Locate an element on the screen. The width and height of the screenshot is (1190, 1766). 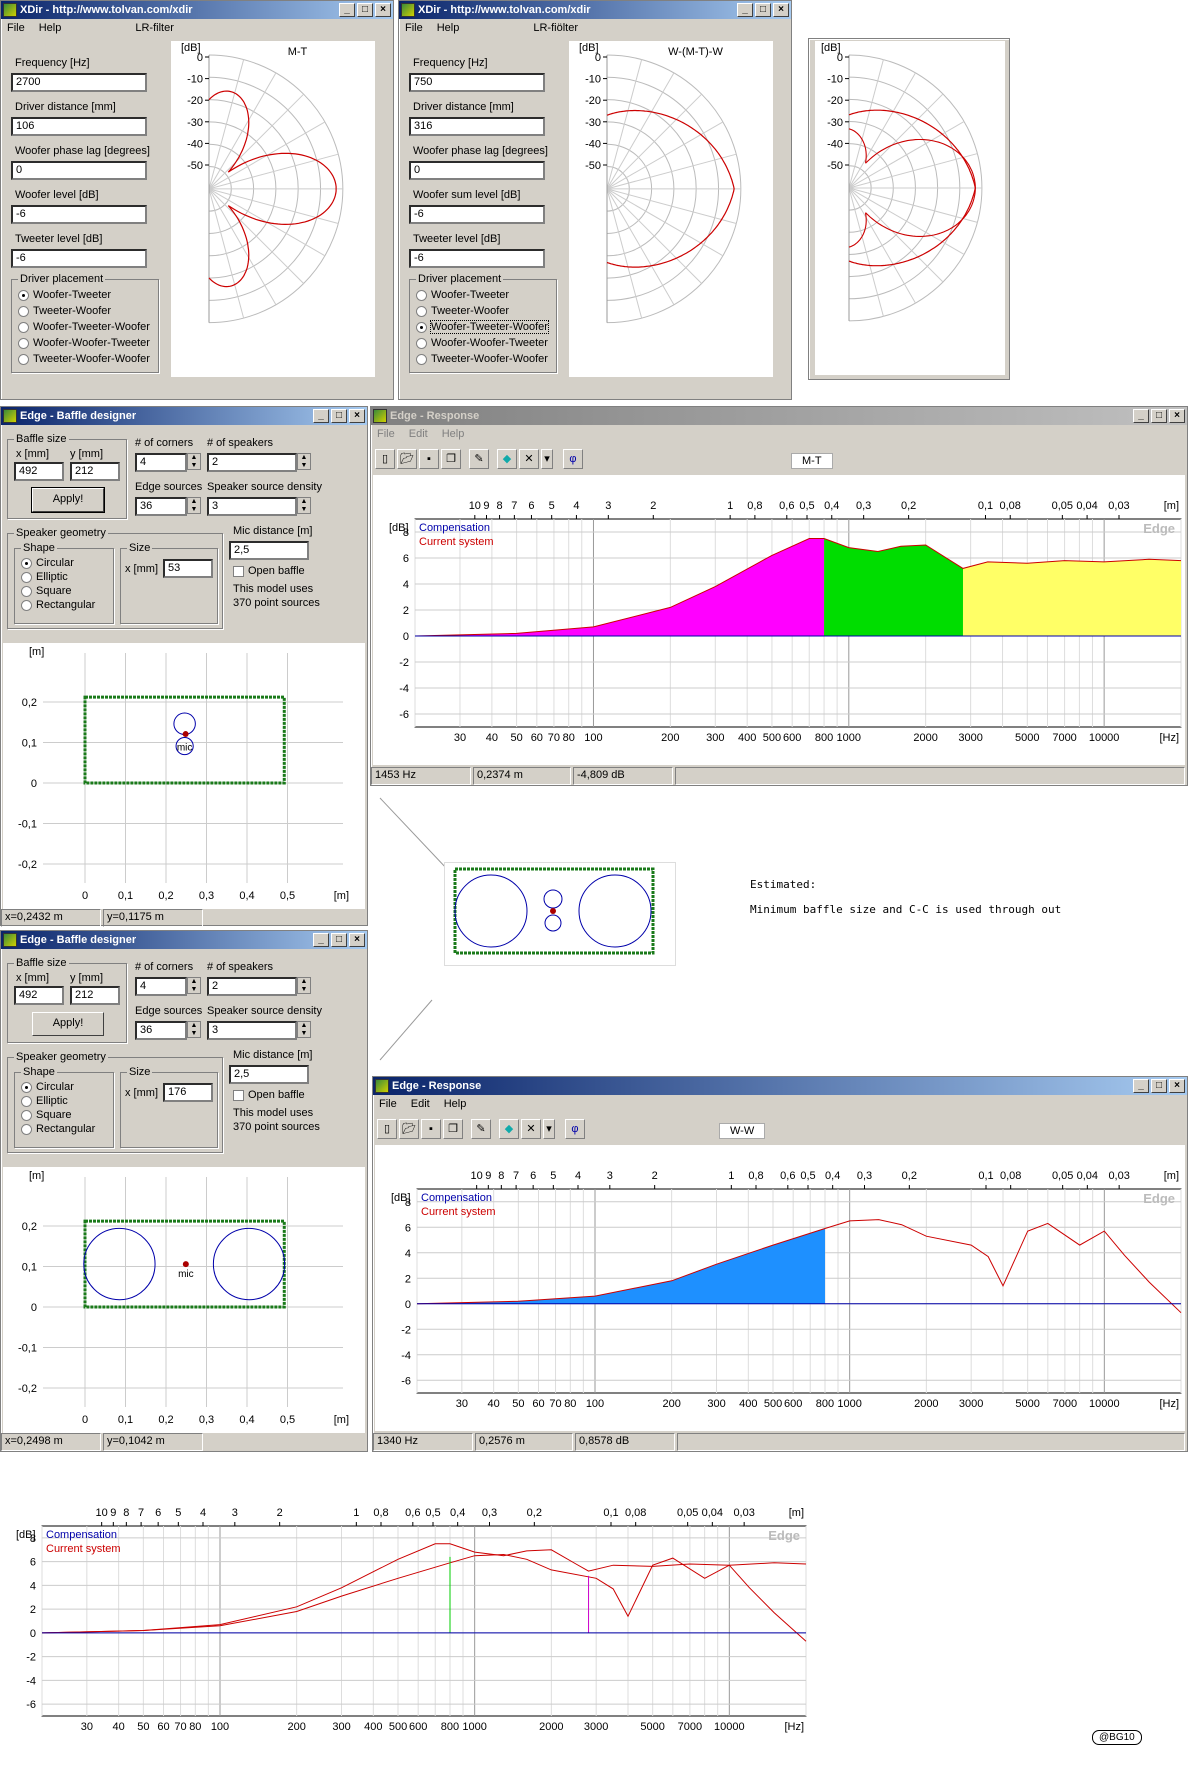
frequency-input: 2700 is located at coordinates (79, 82).